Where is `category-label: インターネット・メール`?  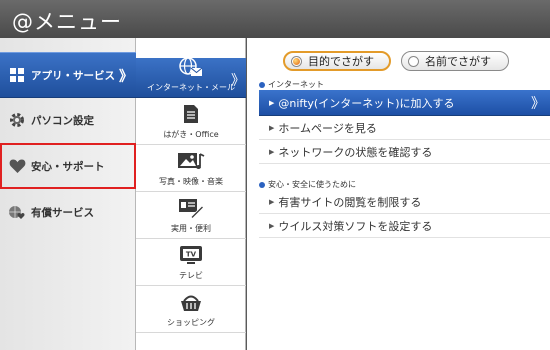
category-label: インターネット・メール is located at coordinates (191, 87).